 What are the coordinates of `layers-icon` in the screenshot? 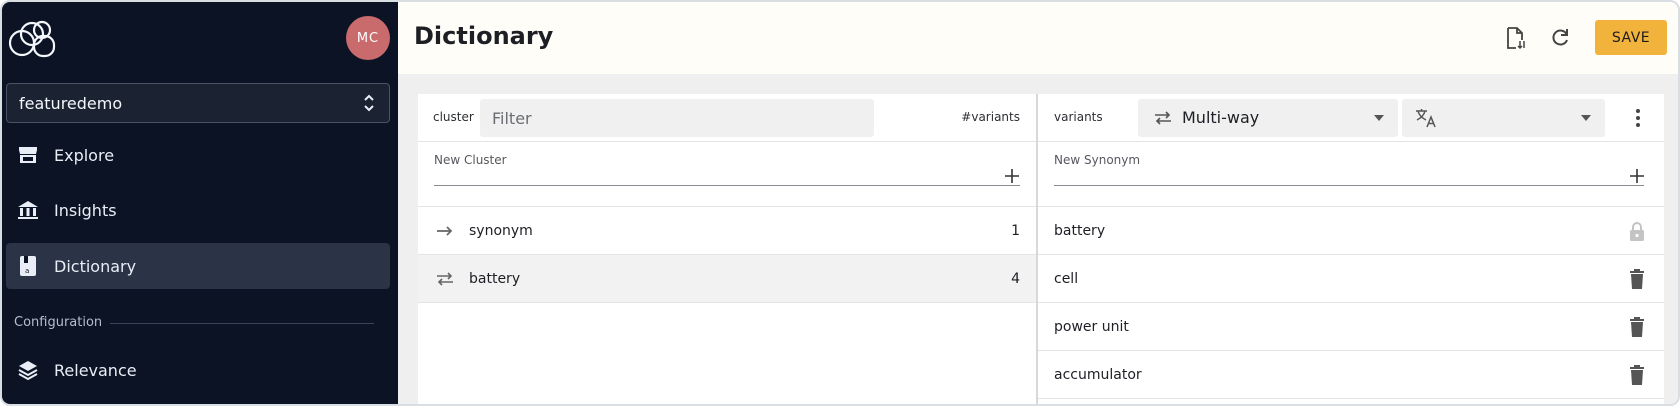 It's located at (28, 370).